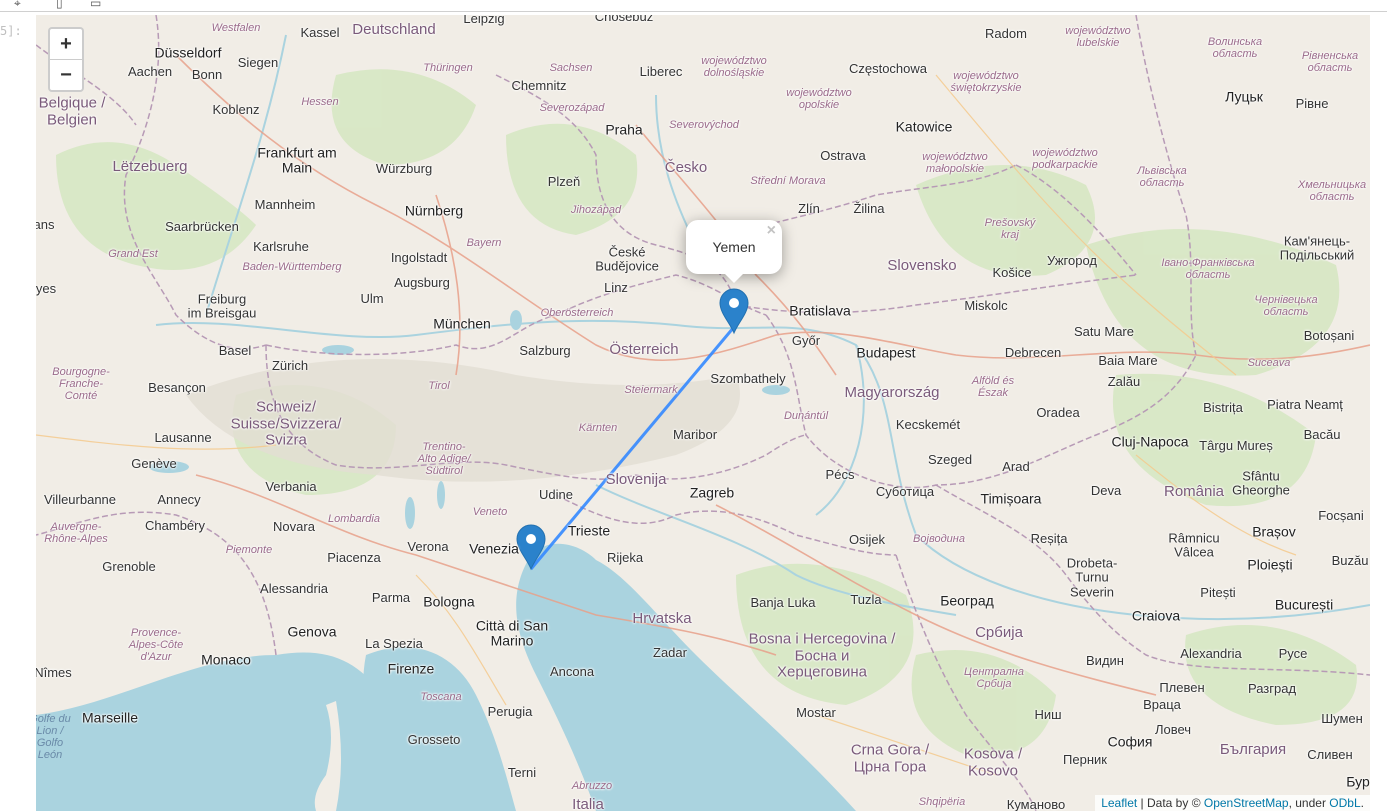 The height and width of the screenshot is (811, 1387). Describe the element at coordinates (1274, 531) in the screenshot. I see `label-brasov: Brașov` at that location.